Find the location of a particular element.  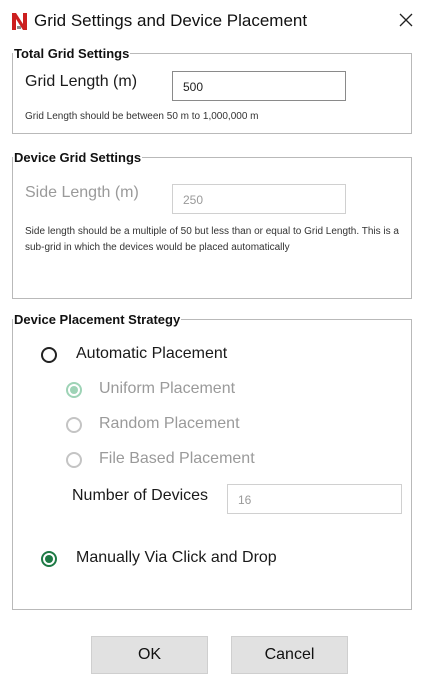

device-placement-strategy-legend: Device Placement Strategy is located at coordinates (97, 319).